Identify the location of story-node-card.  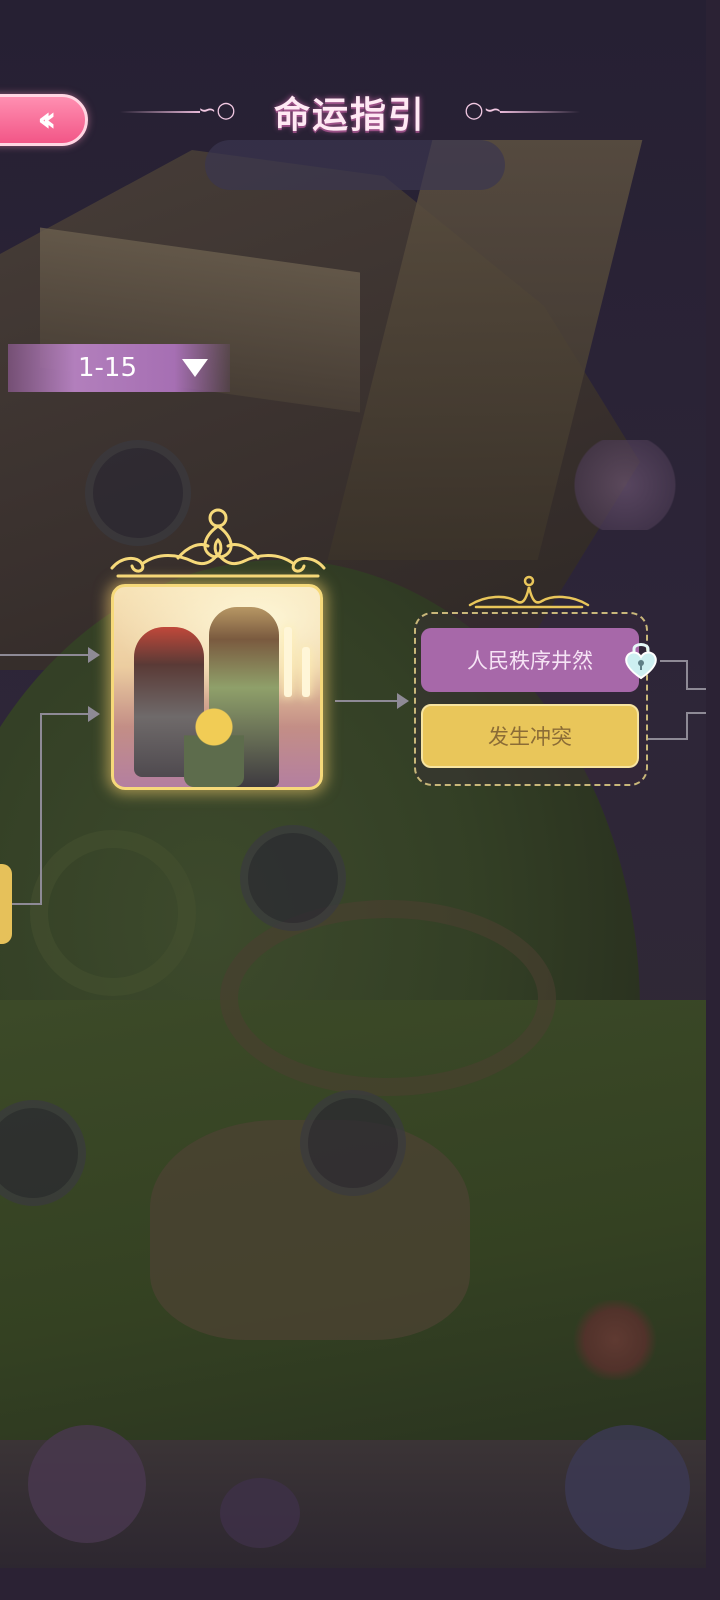
(217, 687).